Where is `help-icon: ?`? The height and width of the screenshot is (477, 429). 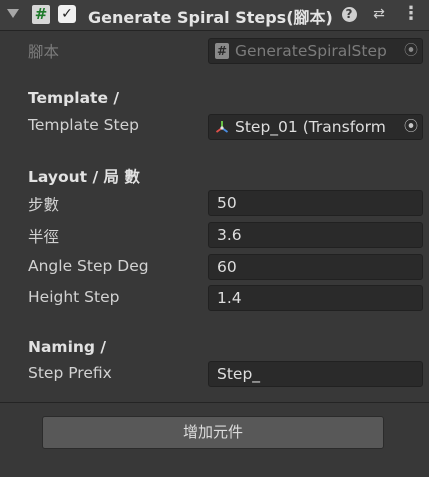 help-icon: ? is located at coordinates (349, 14).